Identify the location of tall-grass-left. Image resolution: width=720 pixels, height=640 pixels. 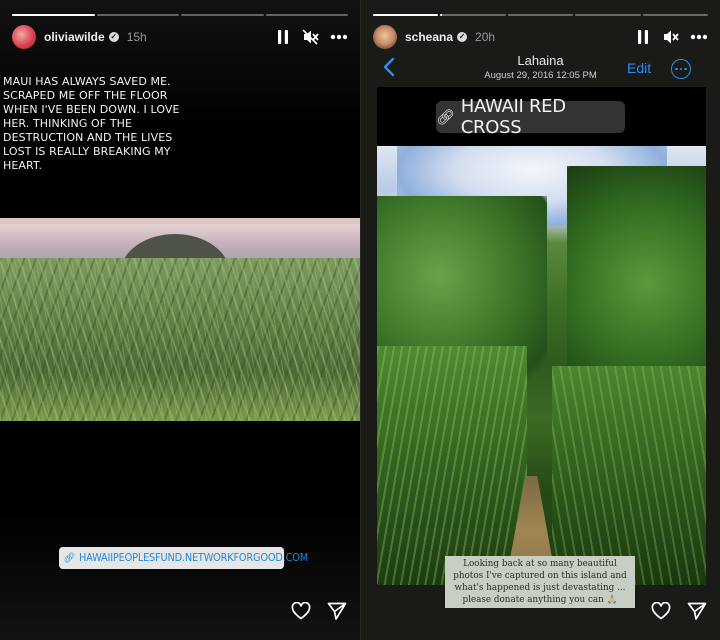
(452, 465).